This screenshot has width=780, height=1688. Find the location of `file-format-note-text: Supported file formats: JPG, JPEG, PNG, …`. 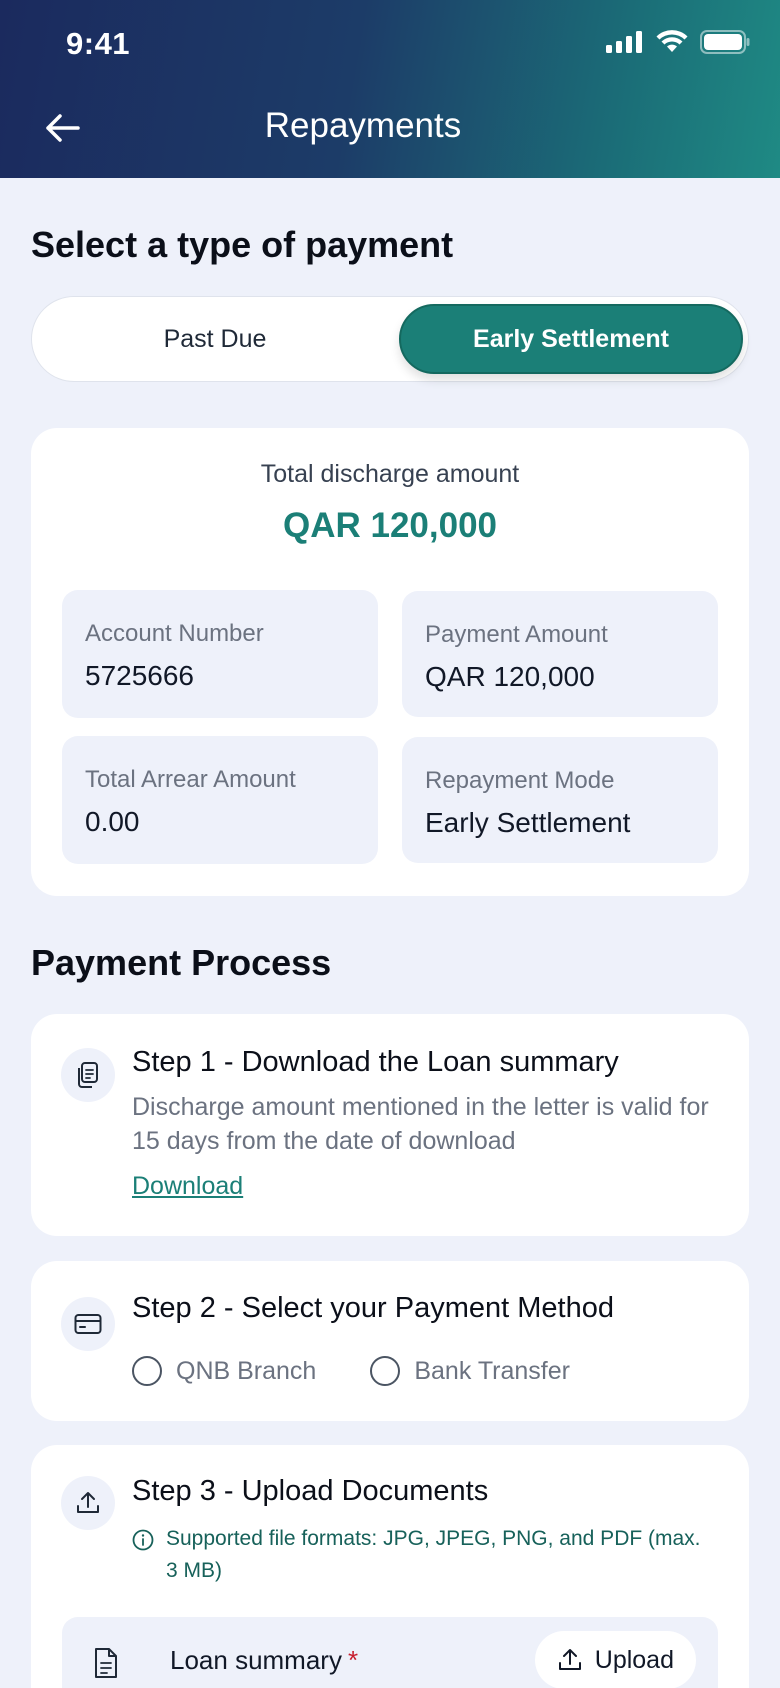

file-format-note-text: Supported file formats: JPG, JPEG, PNG, … is located at coordinates (433, 1554).